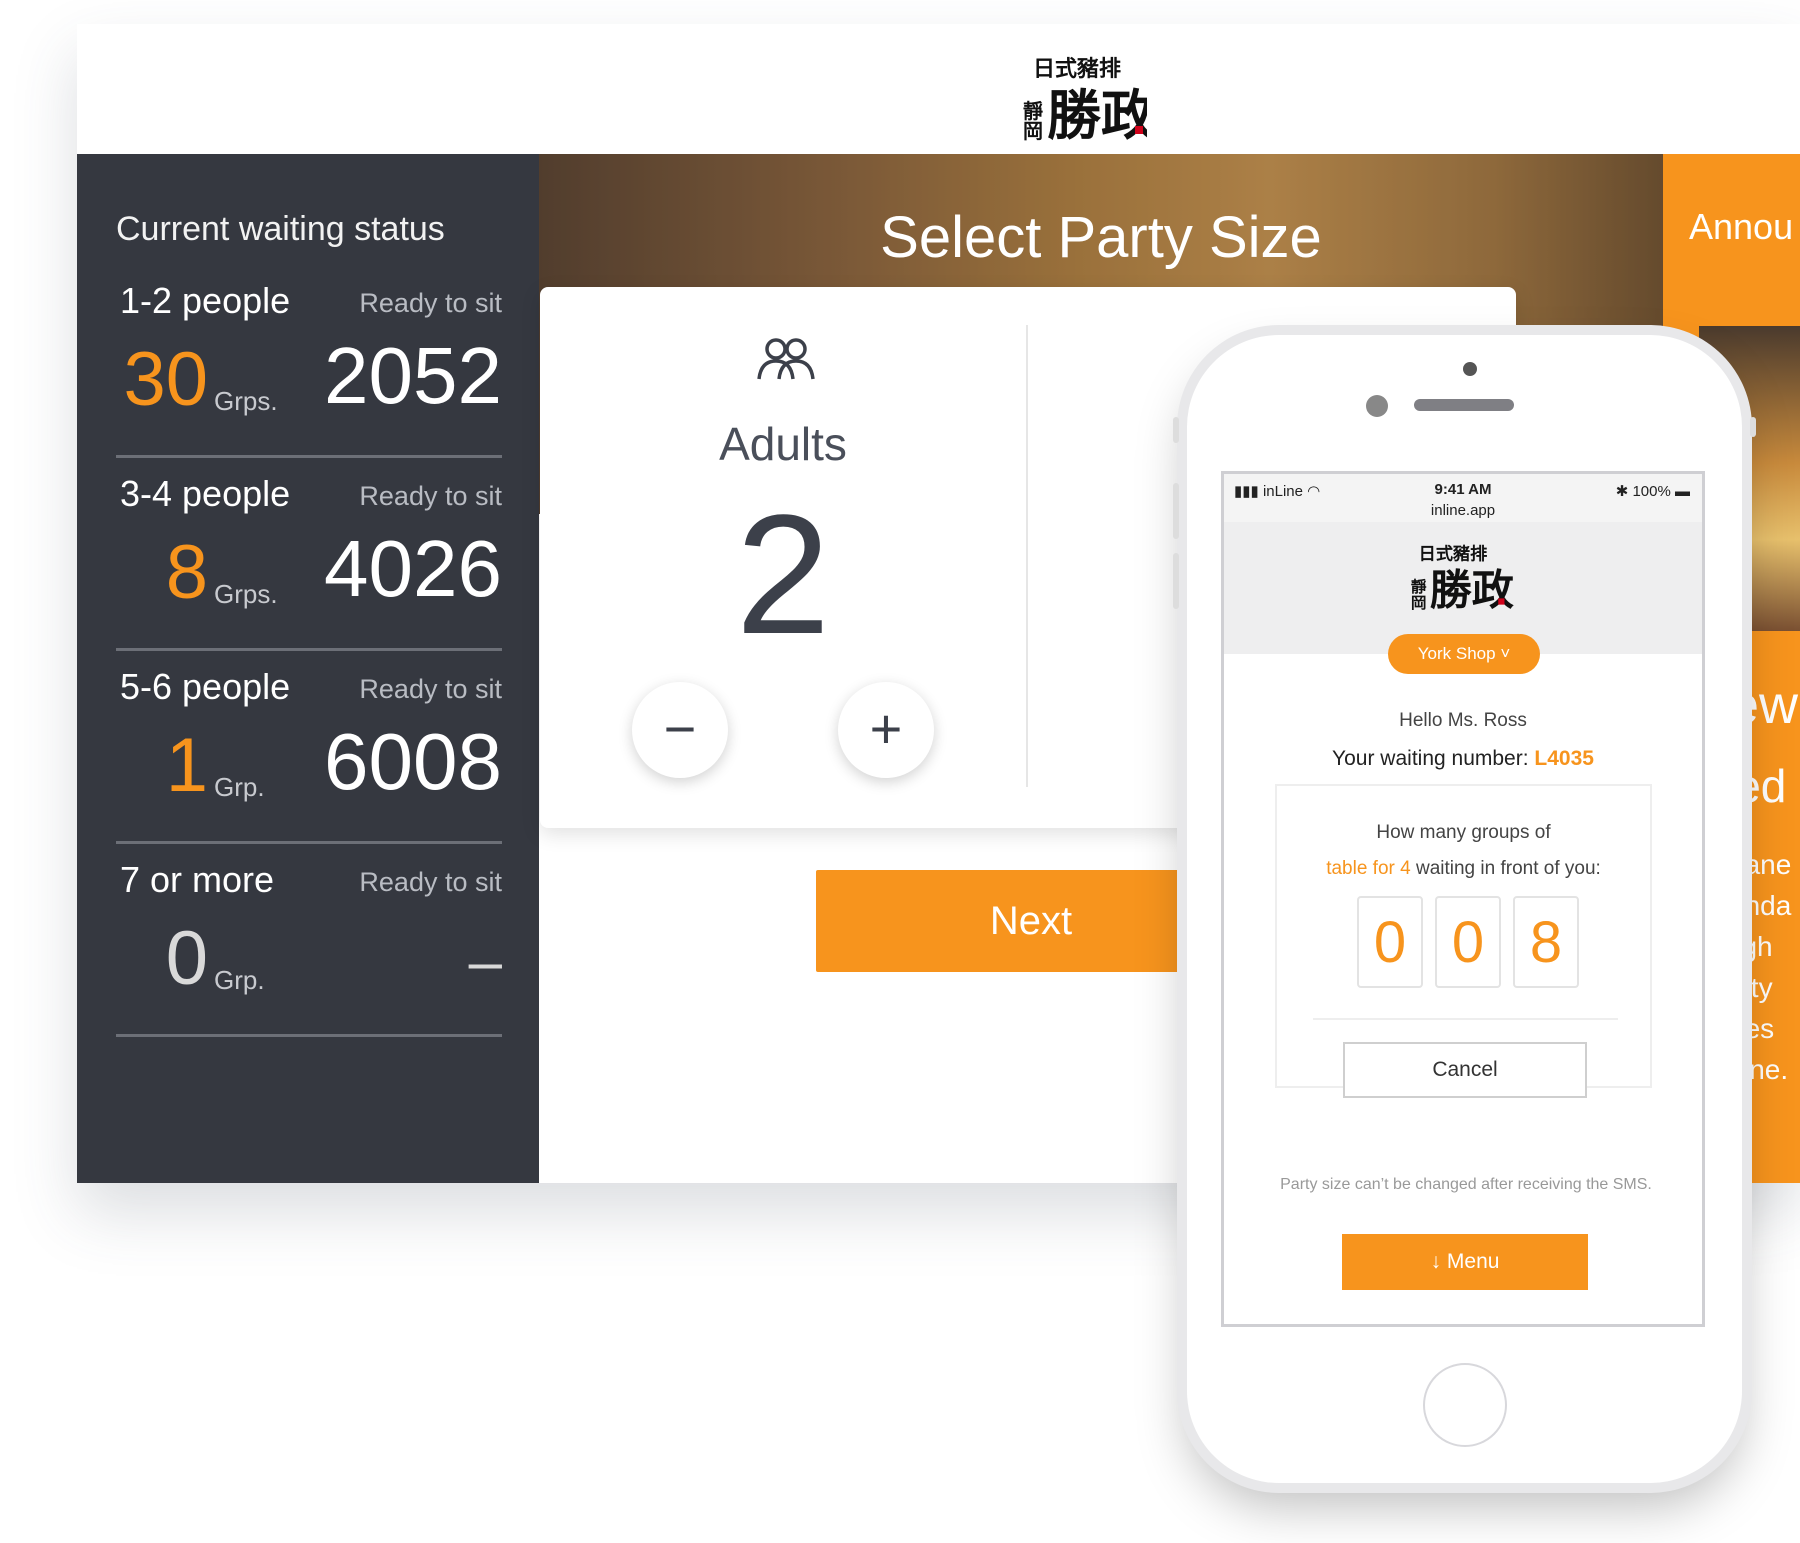 The height and width of the screenshot is (1543, 1800). I want to click on group-label: 1-2 people, so click(205, 300).